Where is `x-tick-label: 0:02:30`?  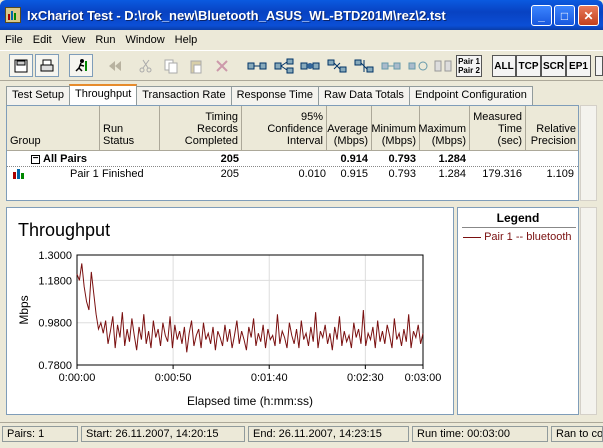 x-tick-label: 0:02:30 is located at coordinates (365, 378).